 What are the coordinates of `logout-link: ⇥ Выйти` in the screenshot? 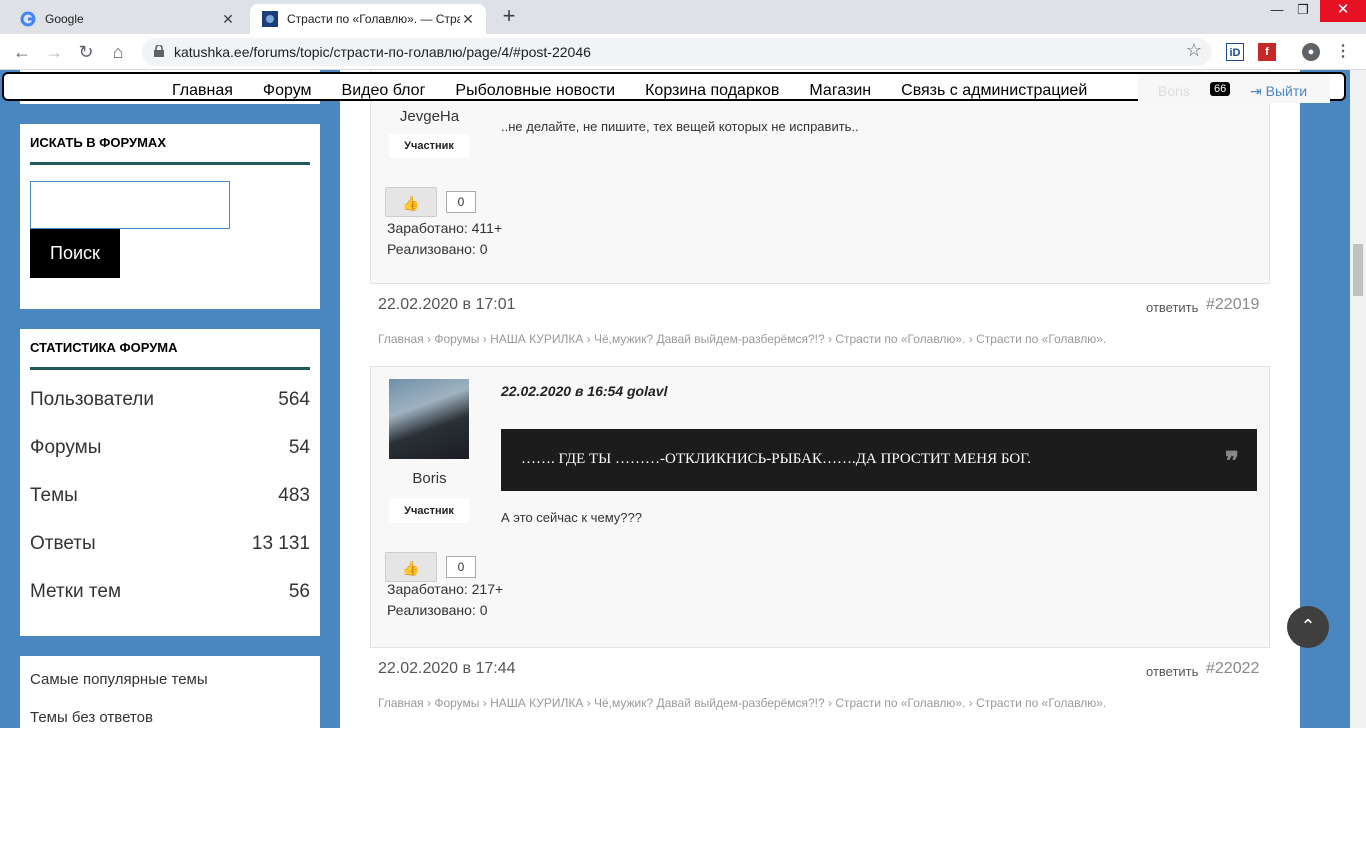 It's located at (1278, 91).